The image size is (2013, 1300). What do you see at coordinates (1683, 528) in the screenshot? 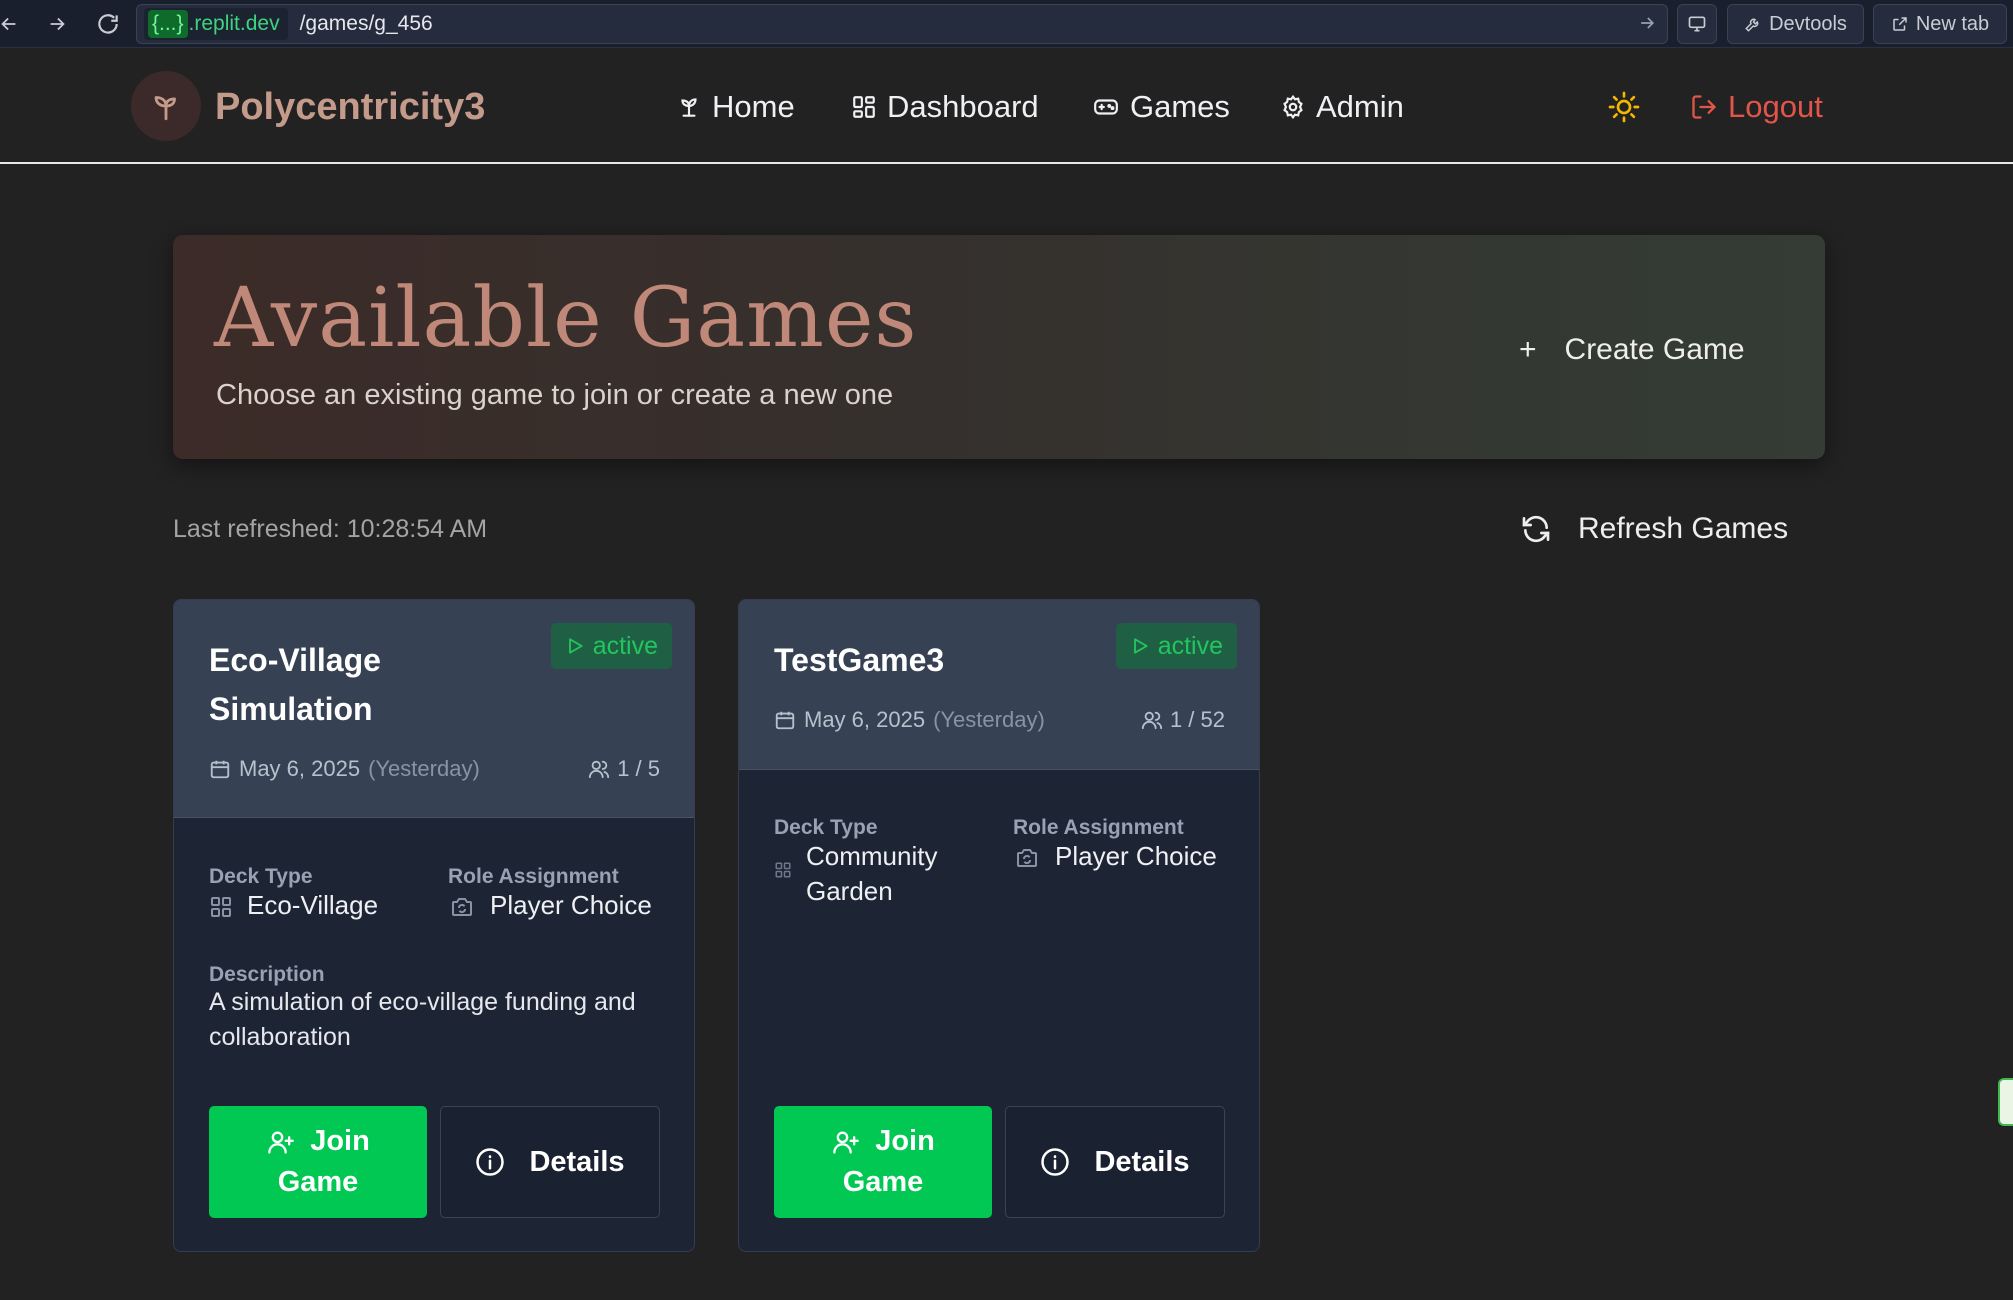
I see `refresh-games-label: Refresh Games` at bounding box center [1683, 528].